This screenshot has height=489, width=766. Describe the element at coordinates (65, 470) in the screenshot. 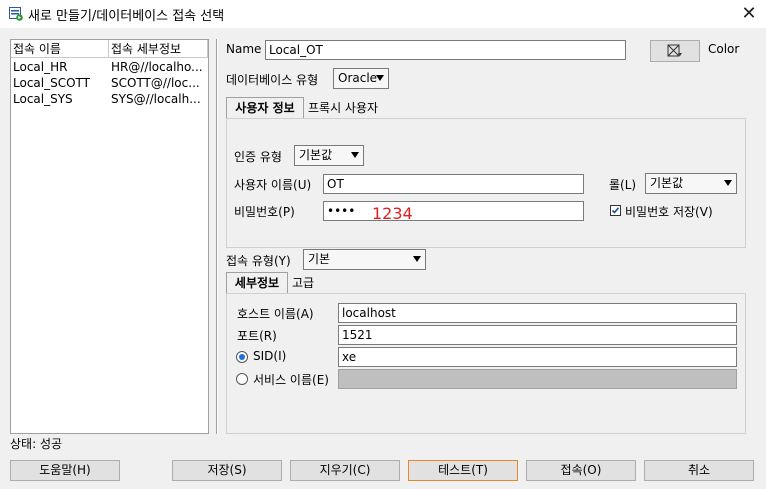

I see `help-button: 도움말(H)` at that location.